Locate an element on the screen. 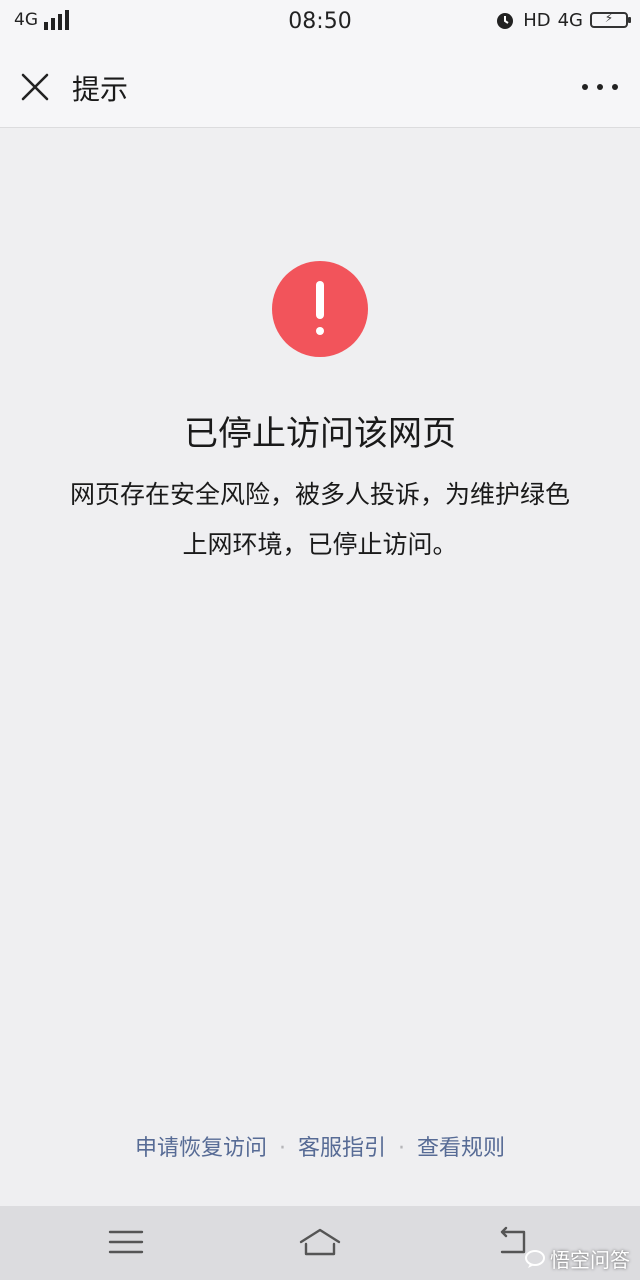 Image resolution: width=640 pixels, height=1280 pixels. home-icon is located at coordinates (320, 1242).